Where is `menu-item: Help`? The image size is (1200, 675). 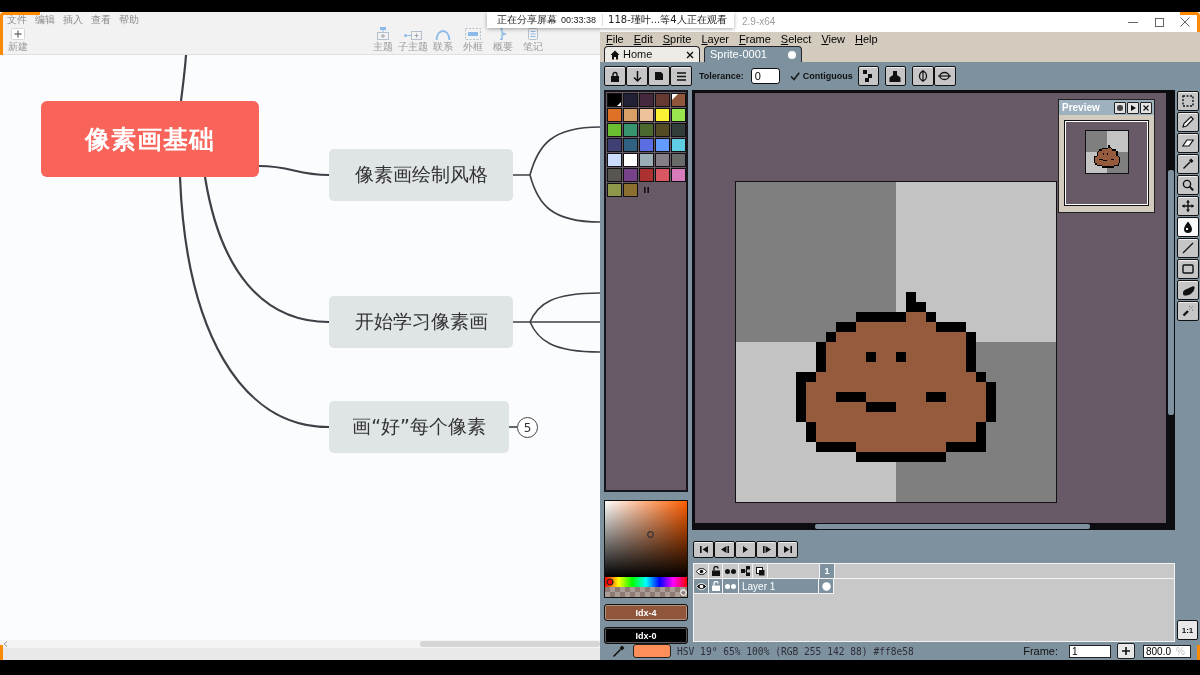 menu-item: Help is located at coordinates (866, 39).